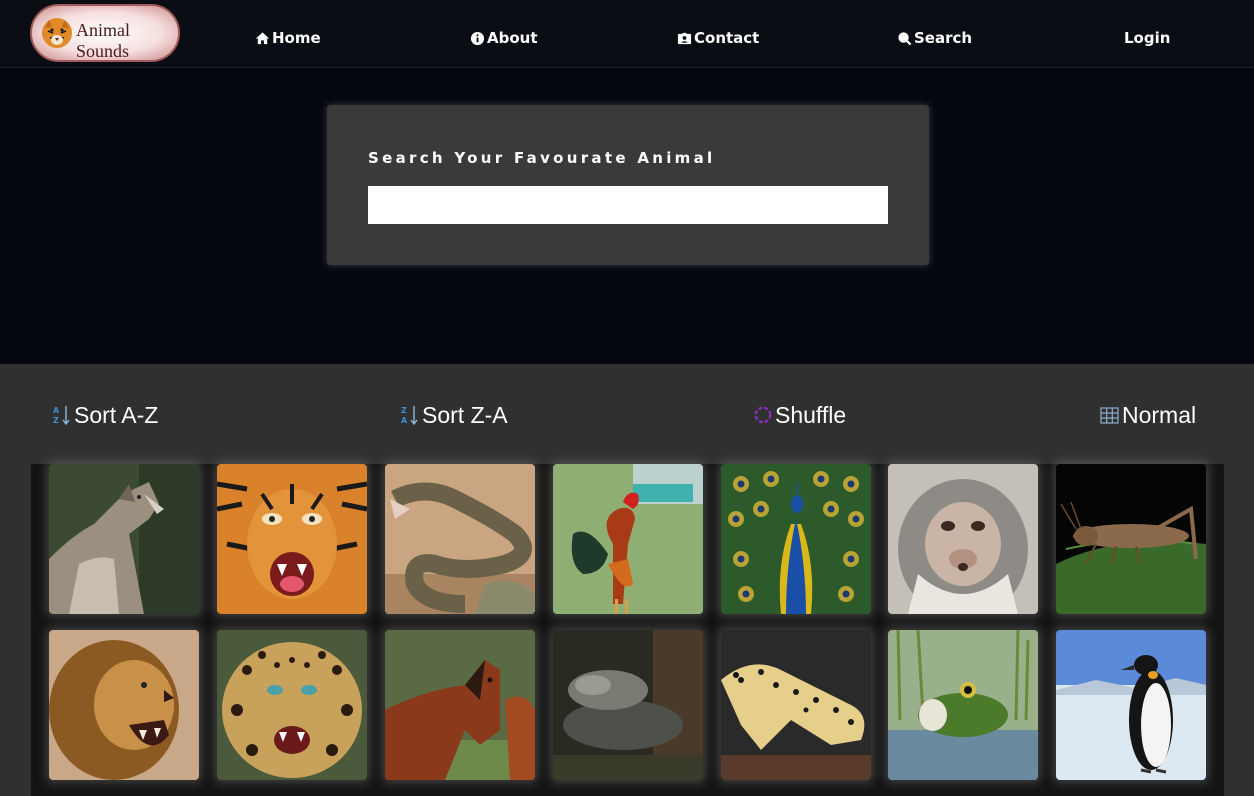  Describe the element at coordinates (811, 414) in the screenshot. I see `shuffle-label: Shuffle` at that location.